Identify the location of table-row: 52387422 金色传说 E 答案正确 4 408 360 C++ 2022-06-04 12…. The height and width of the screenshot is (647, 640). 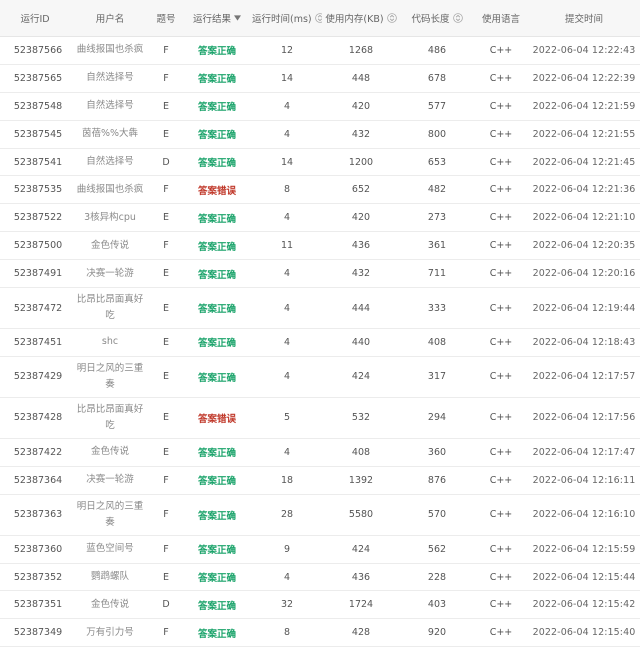
(320, 452).